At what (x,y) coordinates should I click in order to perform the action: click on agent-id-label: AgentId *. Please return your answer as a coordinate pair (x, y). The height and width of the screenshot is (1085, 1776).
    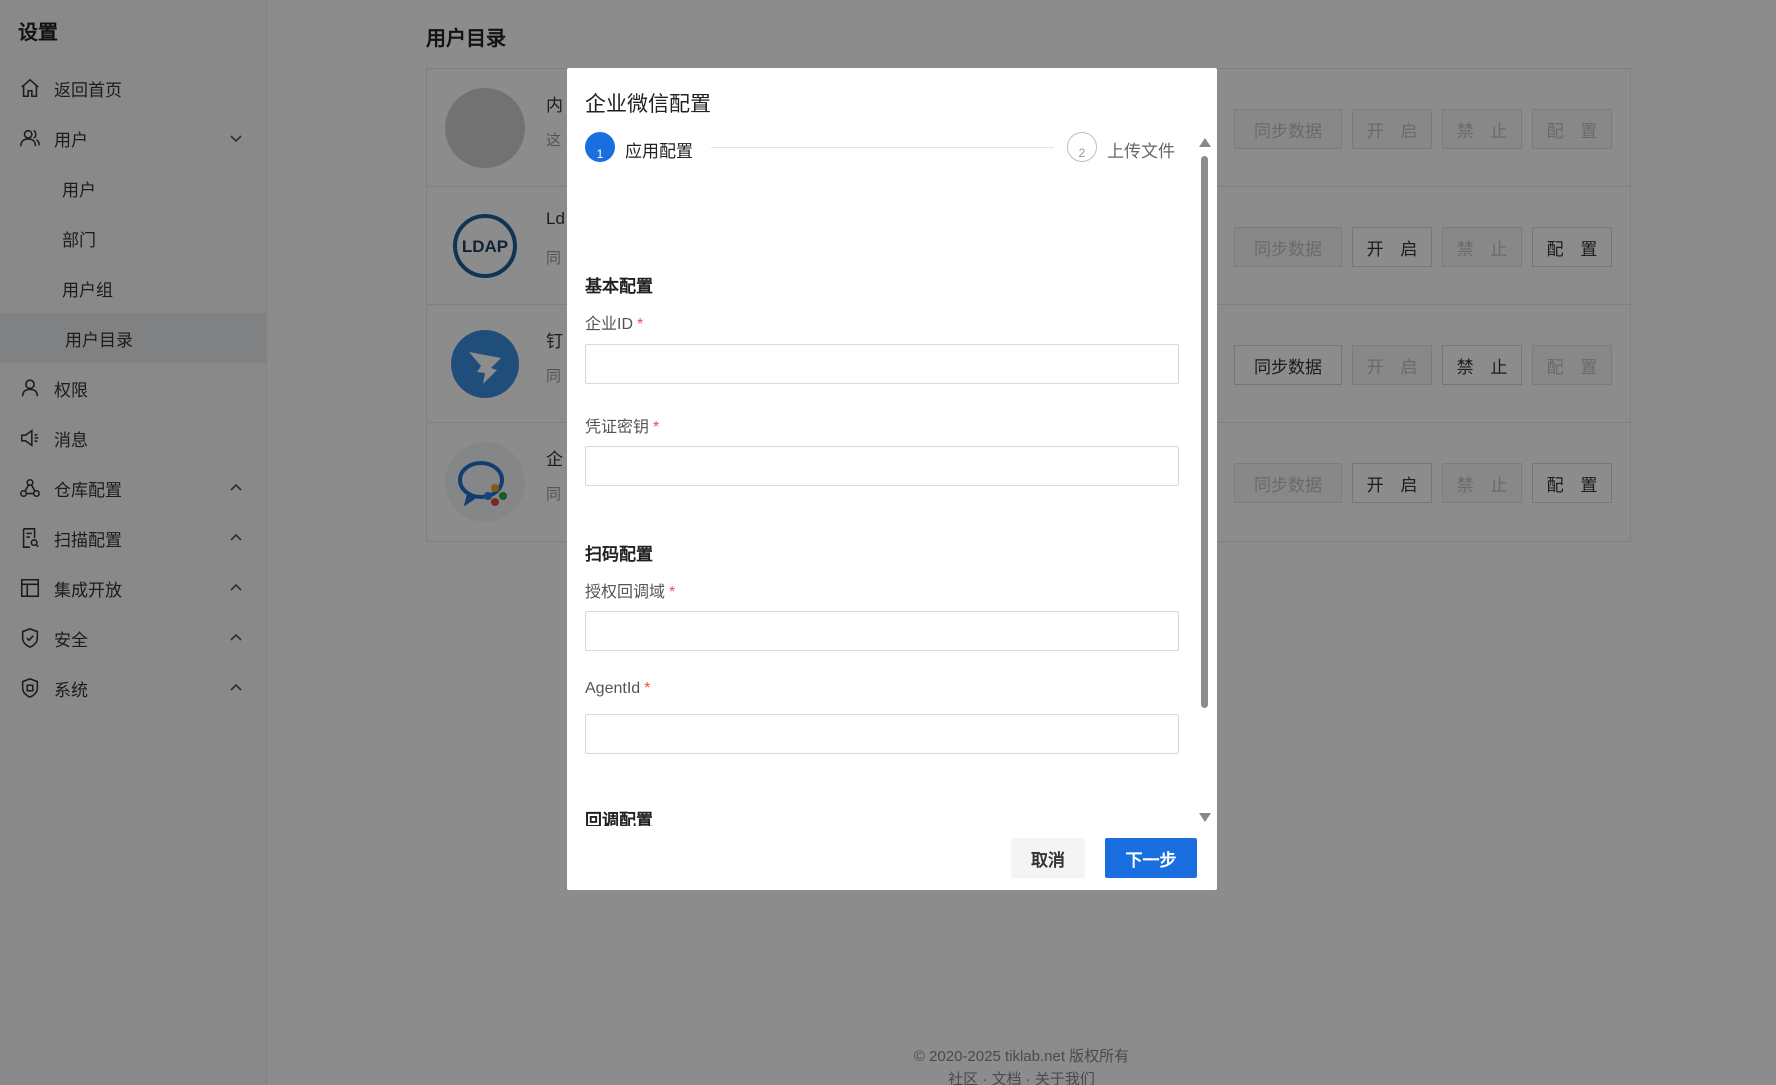
    Looking at the image, I should click on (617, 689).